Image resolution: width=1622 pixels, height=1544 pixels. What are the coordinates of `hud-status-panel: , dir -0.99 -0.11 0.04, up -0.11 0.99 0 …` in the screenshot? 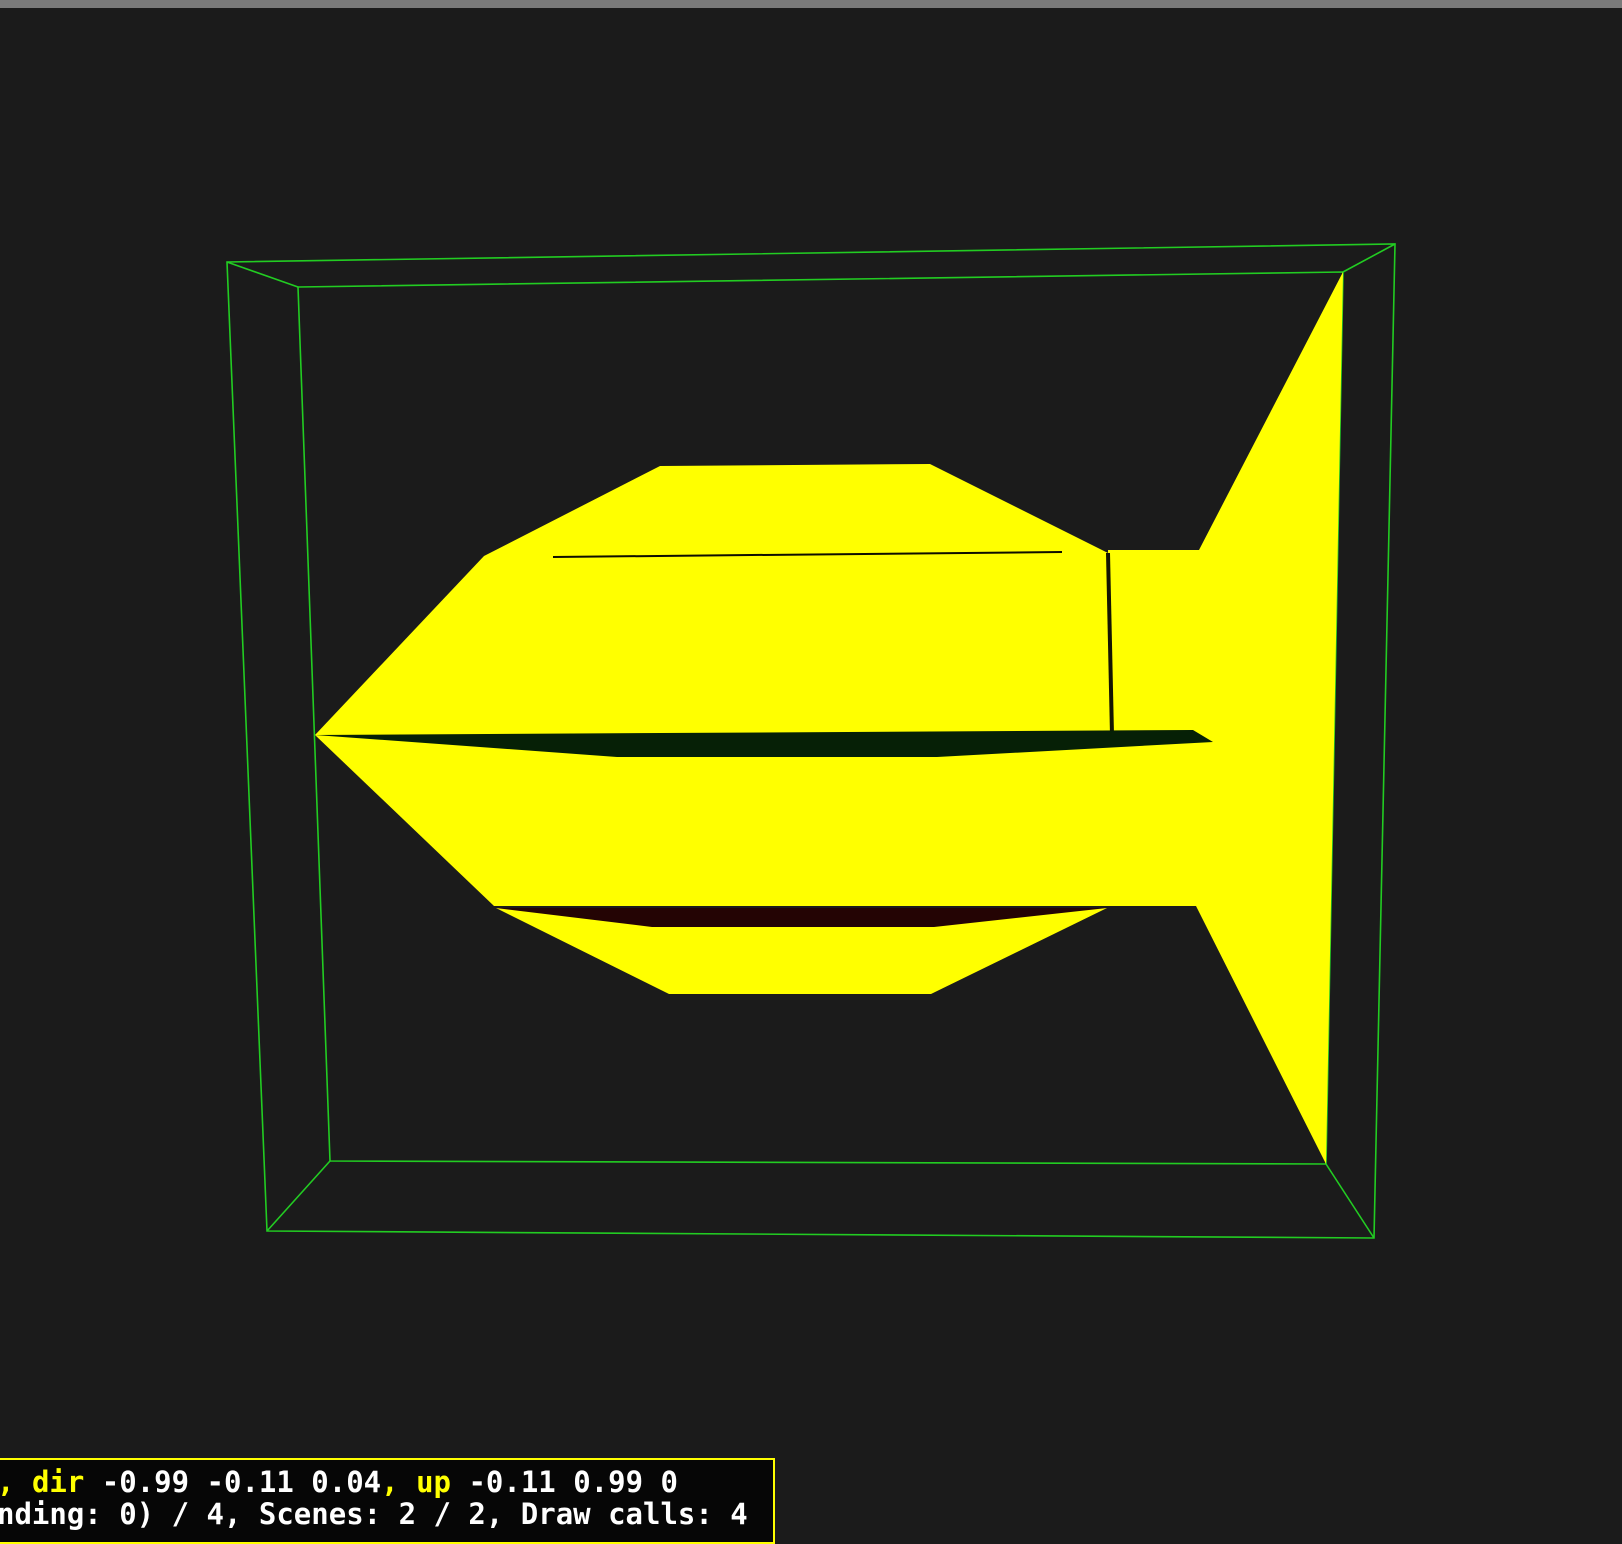 It's located at (387, 1501).